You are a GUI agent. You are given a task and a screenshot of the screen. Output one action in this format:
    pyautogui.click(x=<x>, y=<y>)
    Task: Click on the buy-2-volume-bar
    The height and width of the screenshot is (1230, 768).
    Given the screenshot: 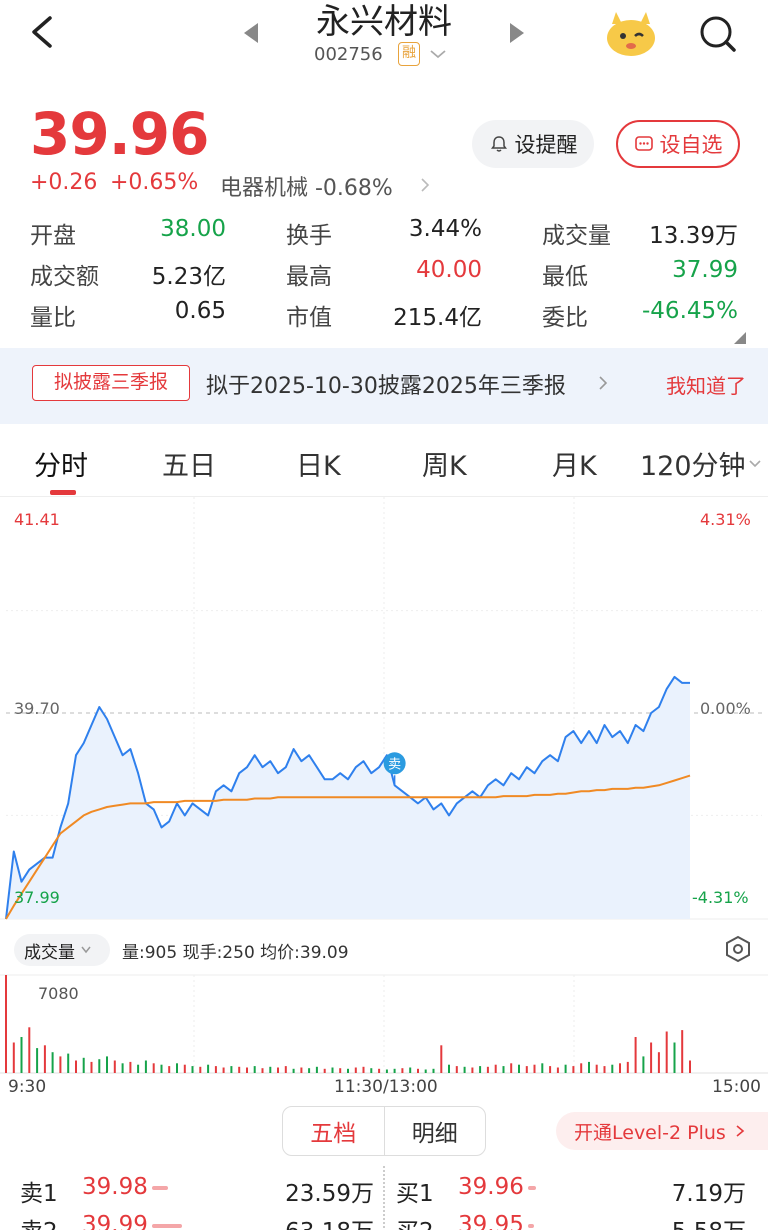 What is the action you would take?
    pyautogui.click(x=531, y=1226)
    